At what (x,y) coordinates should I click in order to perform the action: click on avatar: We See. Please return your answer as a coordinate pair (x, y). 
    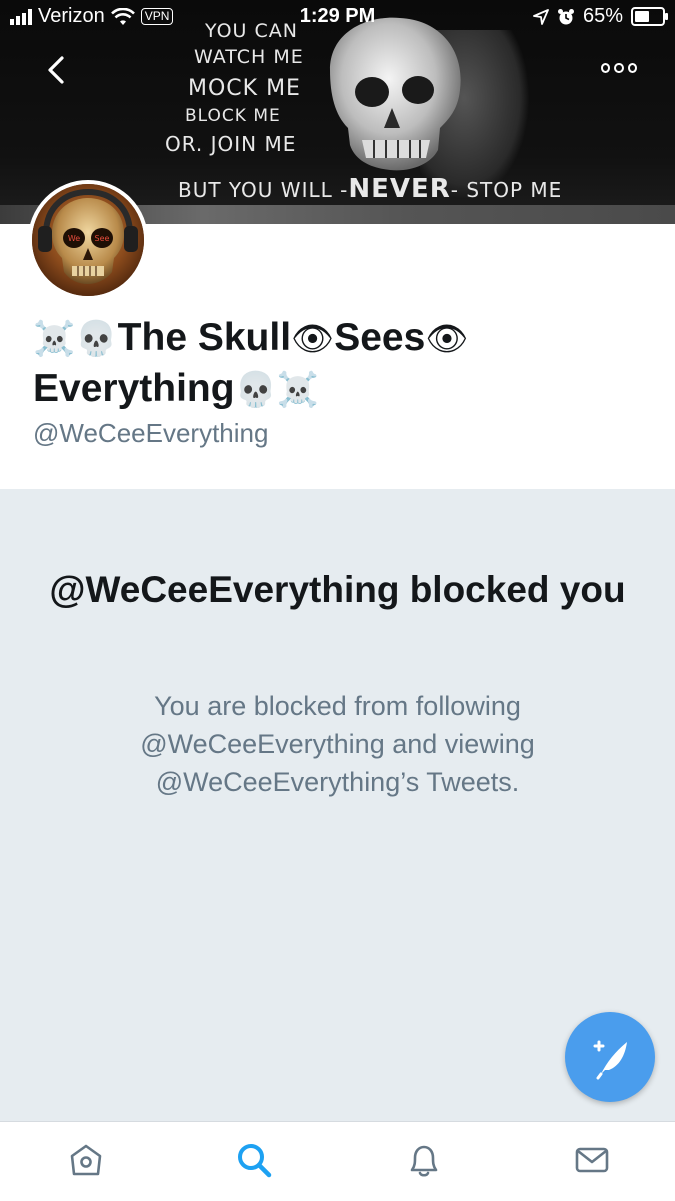
    Looking at the image, I should click on (88, 240).